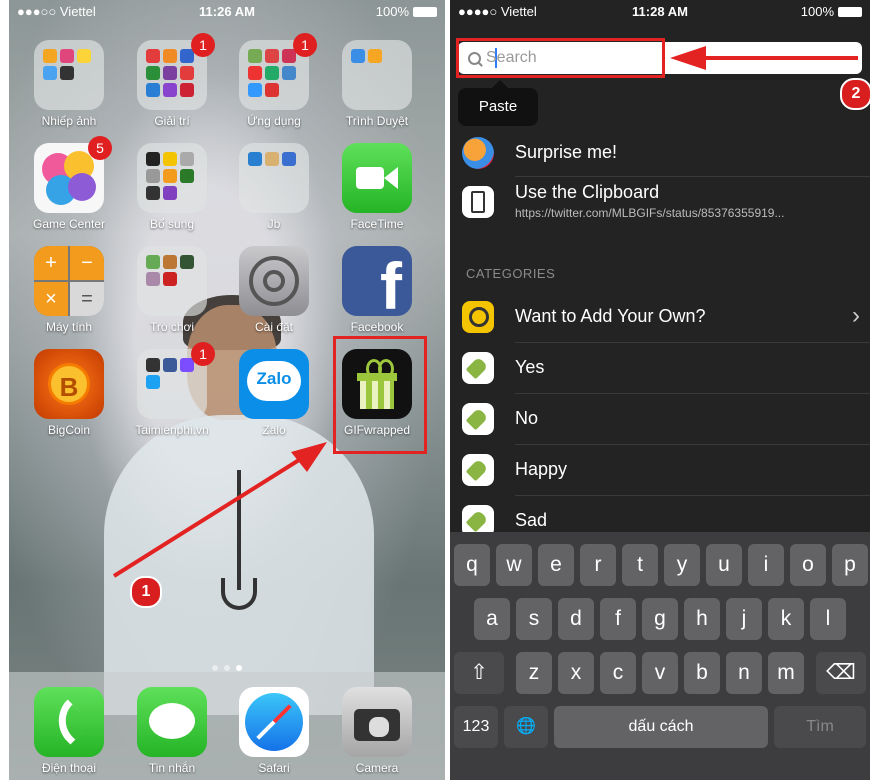 The image size is (870, 780). I want to click on key-w: w, so click(514, 565).